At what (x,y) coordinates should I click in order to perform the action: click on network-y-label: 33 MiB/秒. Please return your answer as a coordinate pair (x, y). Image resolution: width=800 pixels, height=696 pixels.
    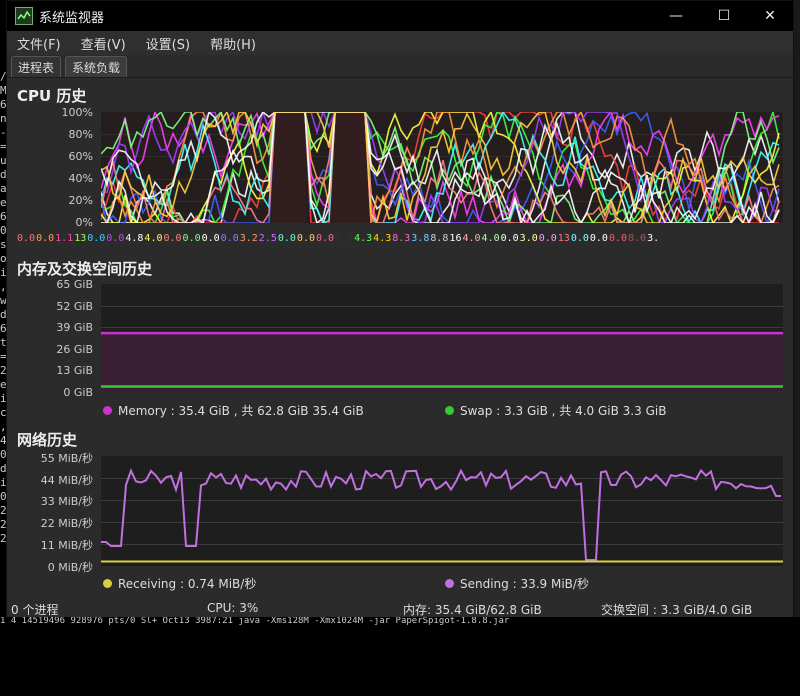
    Looking at the image, I should click on (66, 501).